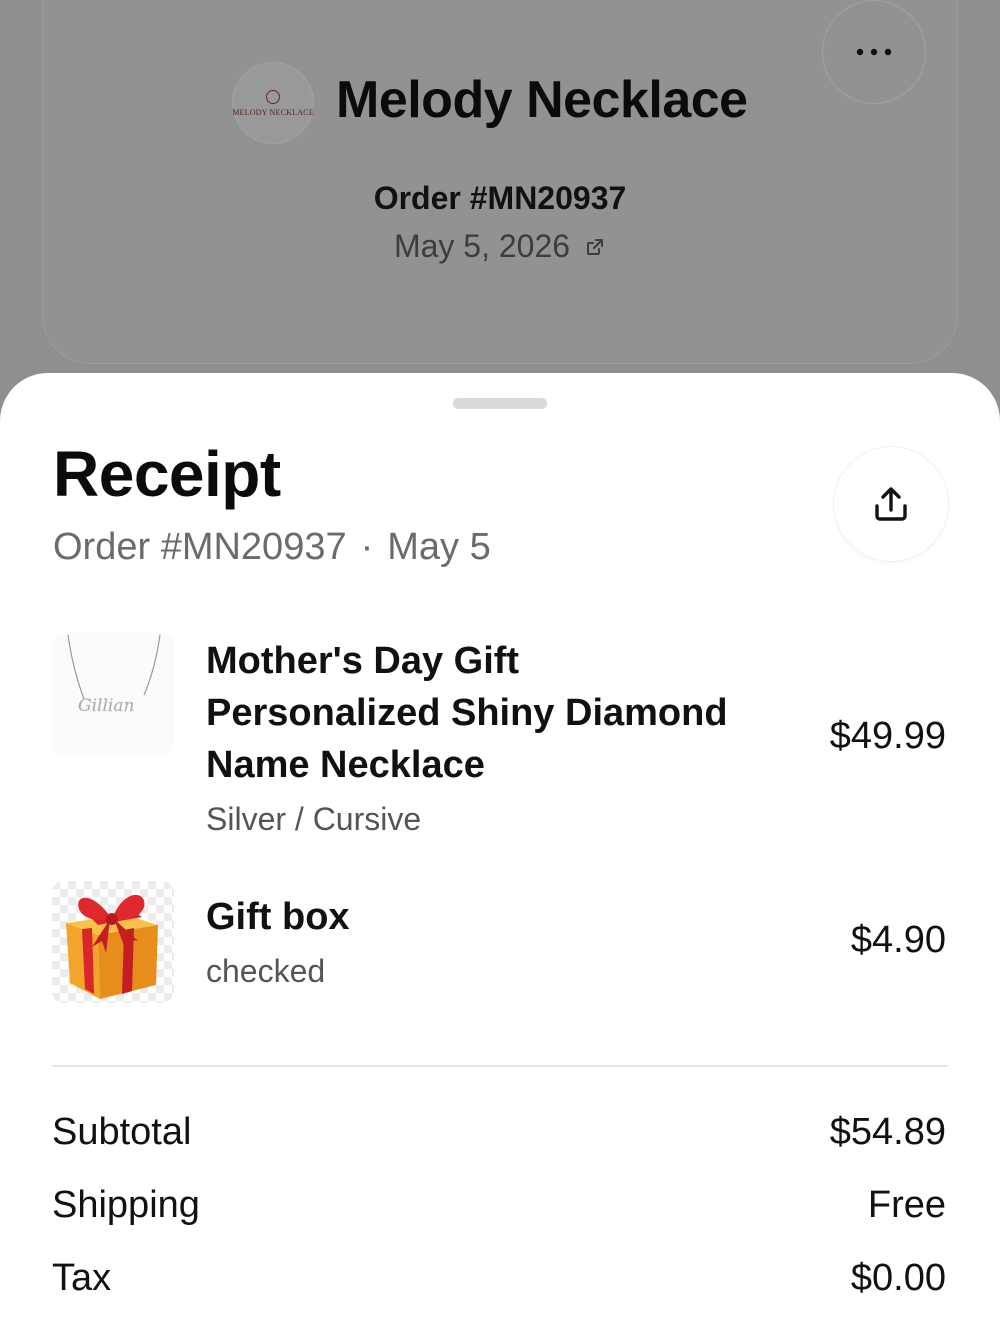  Describe the element at coordinates (126, 1205) in the screenshot. I see `shipping-label: Shipping` at that location.